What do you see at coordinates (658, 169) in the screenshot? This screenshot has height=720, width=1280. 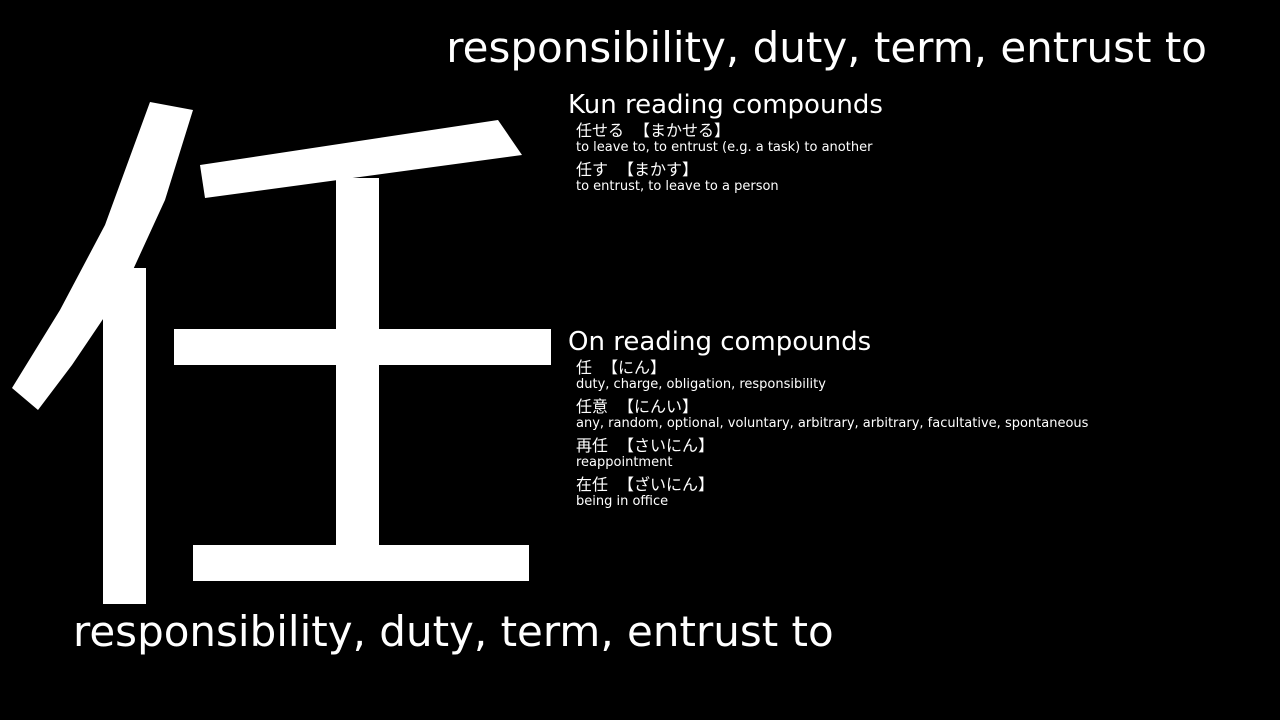 I see `compound-reading: 【まかす】` at bounding box center [658, 169].